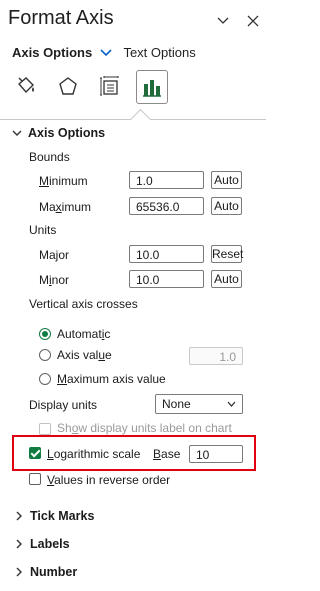  I want to click on pane-title: Format Axis, so click(61, 18).